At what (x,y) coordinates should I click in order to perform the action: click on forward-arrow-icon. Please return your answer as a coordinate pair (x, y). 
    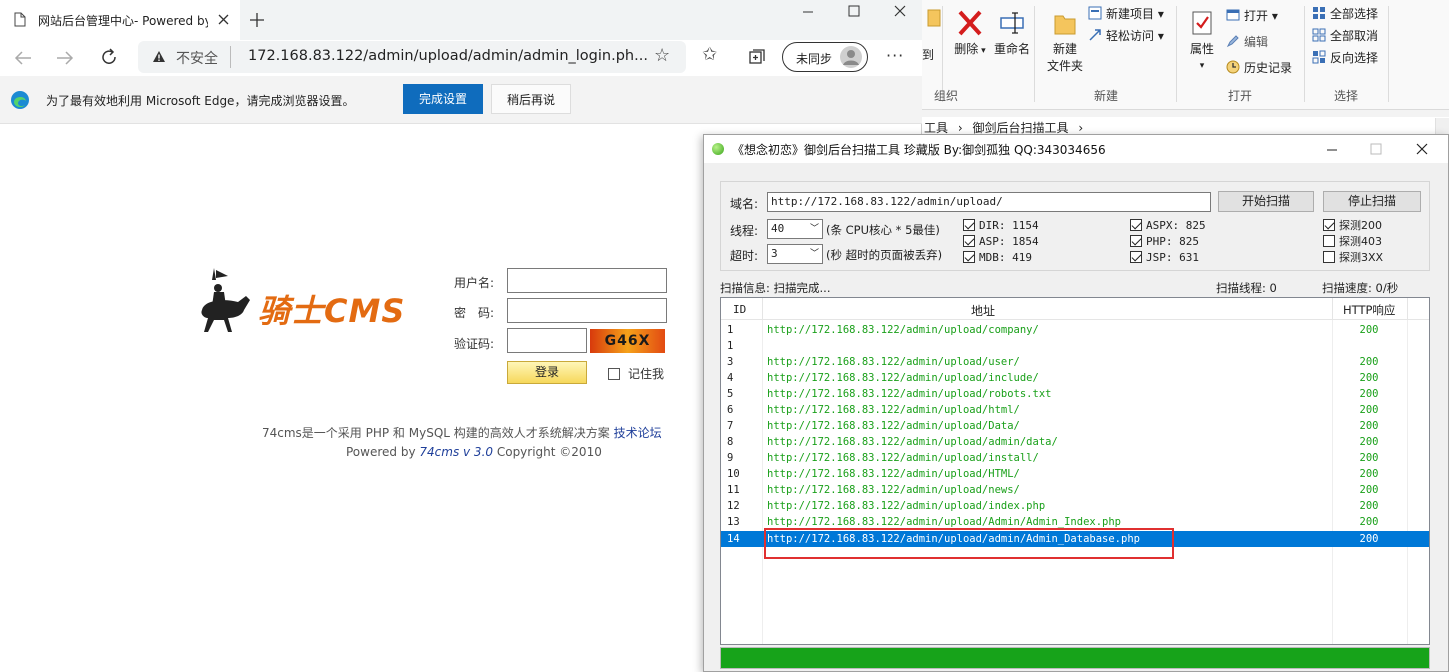
    Looking at the image, I should click on (65, 58).